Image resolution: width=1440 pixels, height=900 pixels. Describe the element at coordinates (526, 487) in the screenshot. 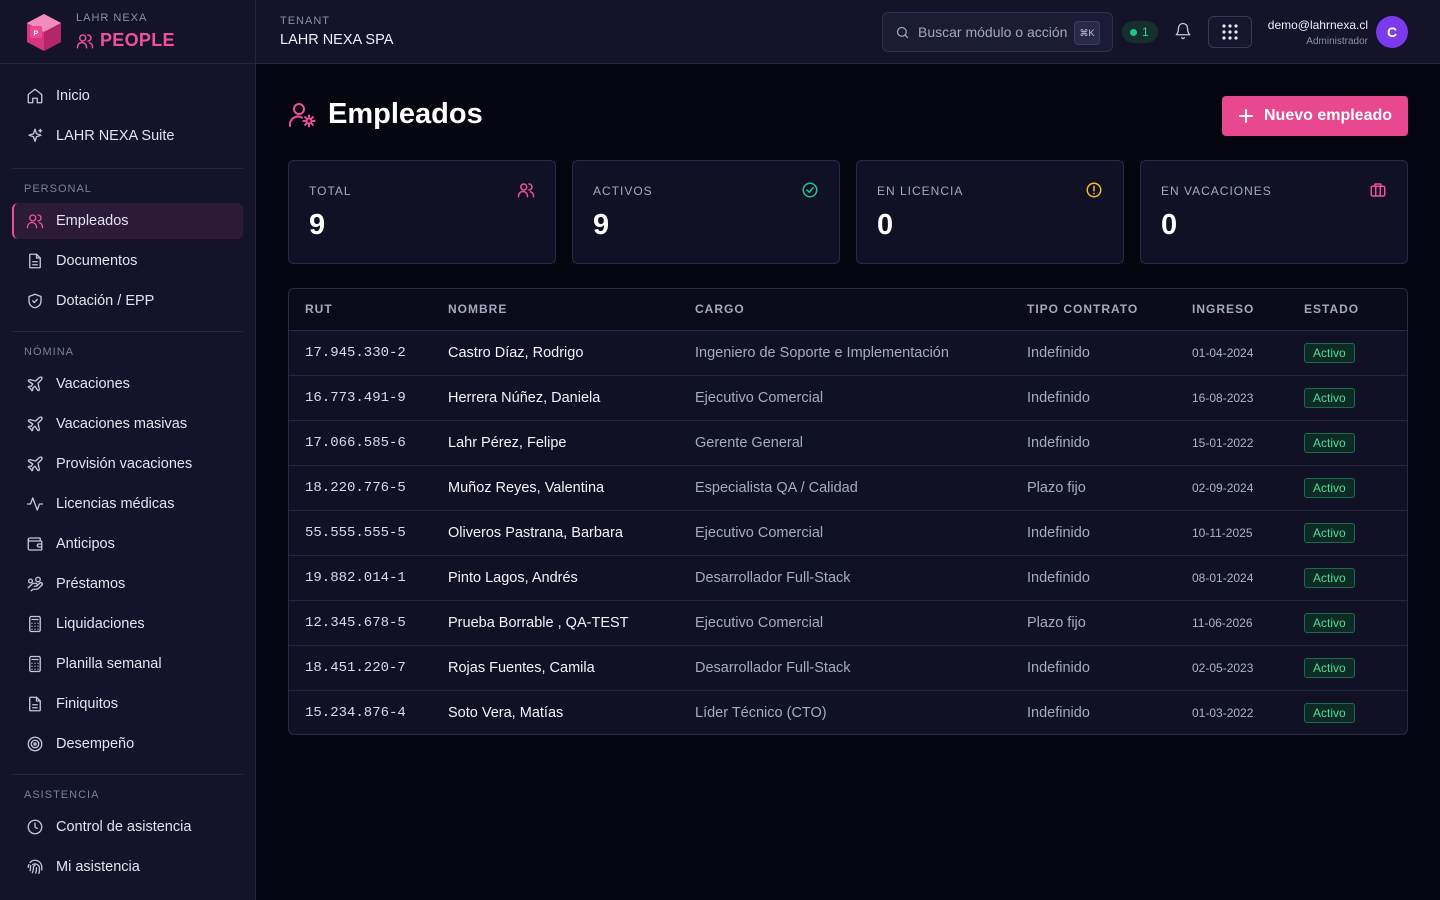

I see `cell-nombre: Muñoz Reyes, Valentina` at that location.